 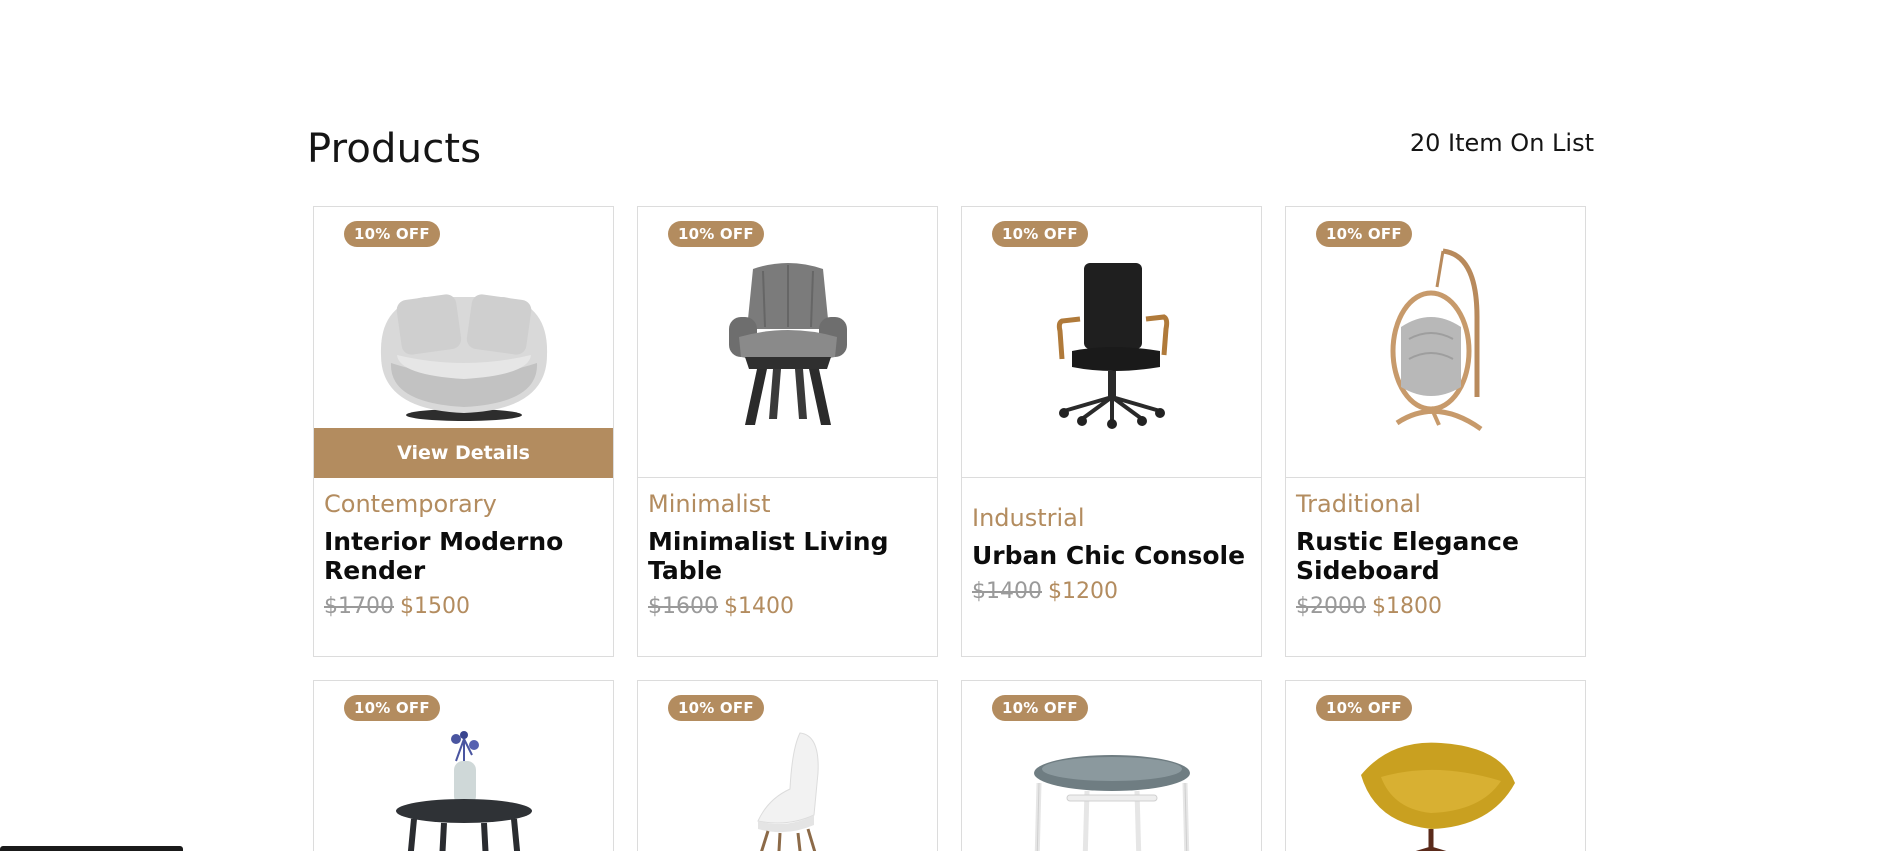 What do you see at coordinates (463, 791) in the screenshot?
I see `side-table-with-vase-icon` at bounding box center [463, 791].